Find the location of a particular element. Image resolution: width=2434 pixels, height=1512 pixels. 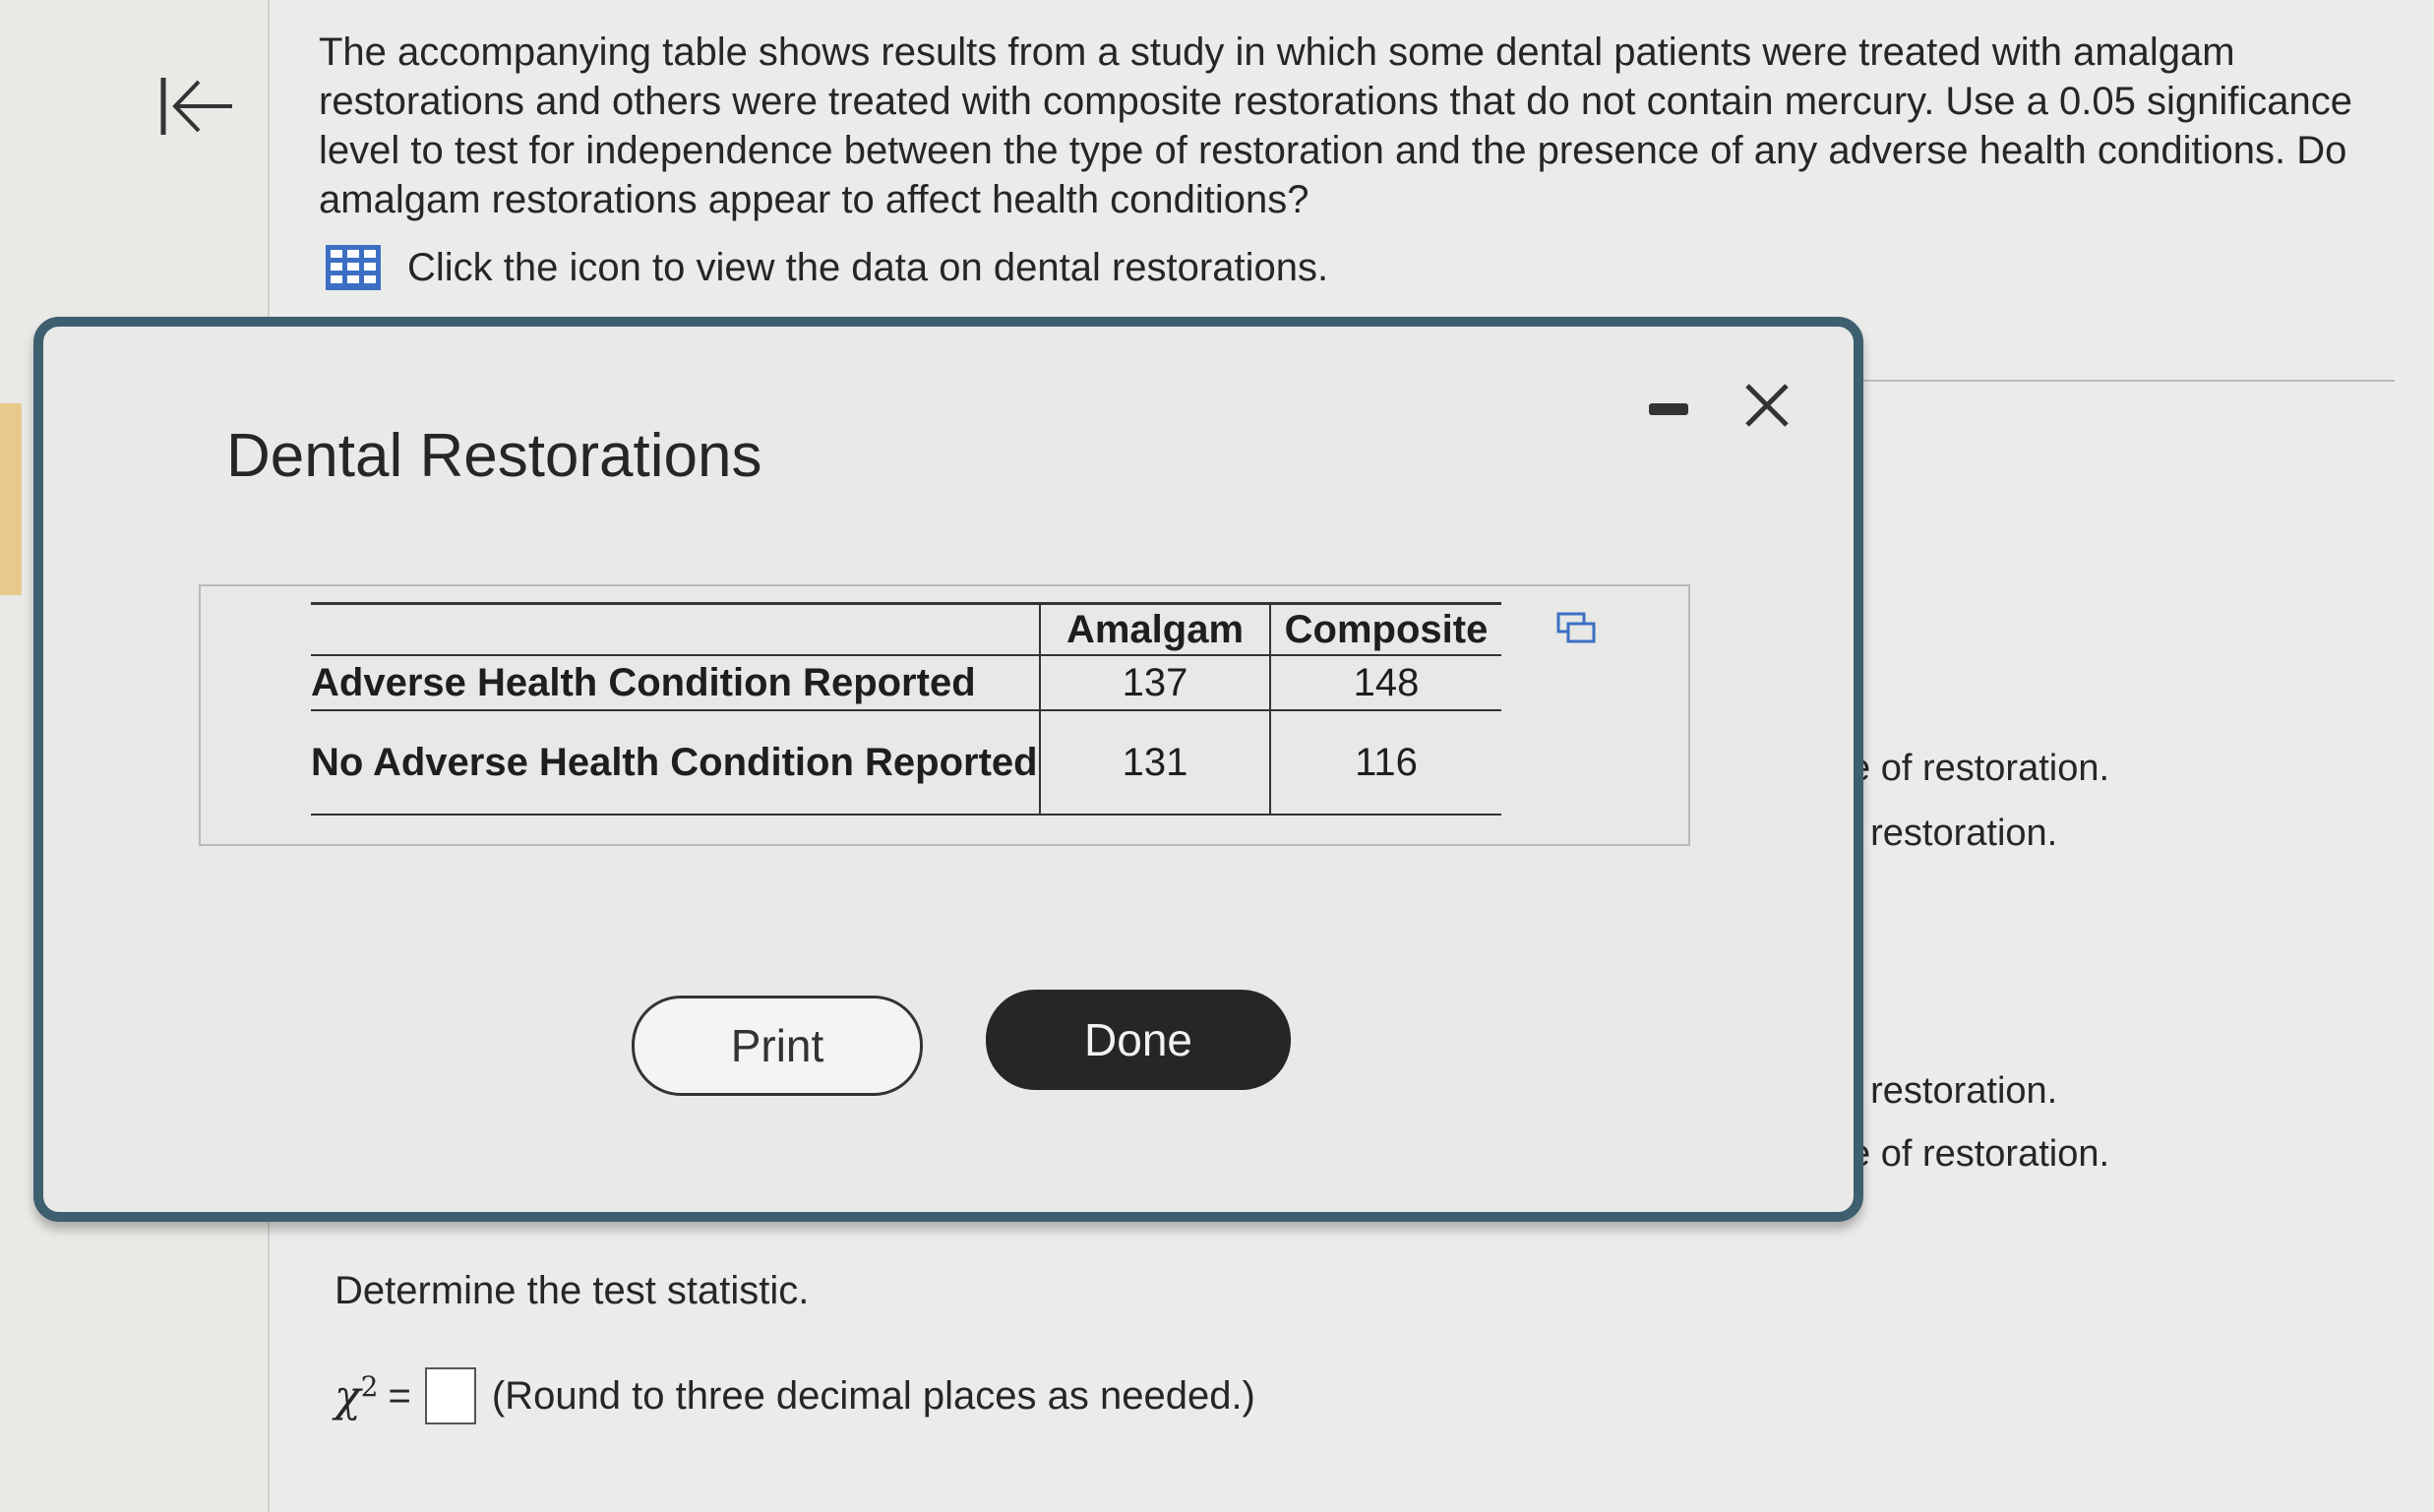

determine-prompt: Determine the test statistic. is located at coordinates (572, 1291).